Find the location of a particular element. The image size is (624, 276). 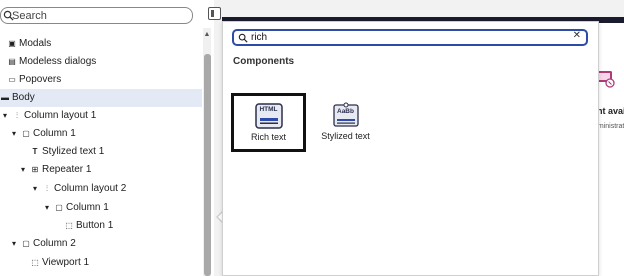

search-icon is located at coordinates (243, 38).